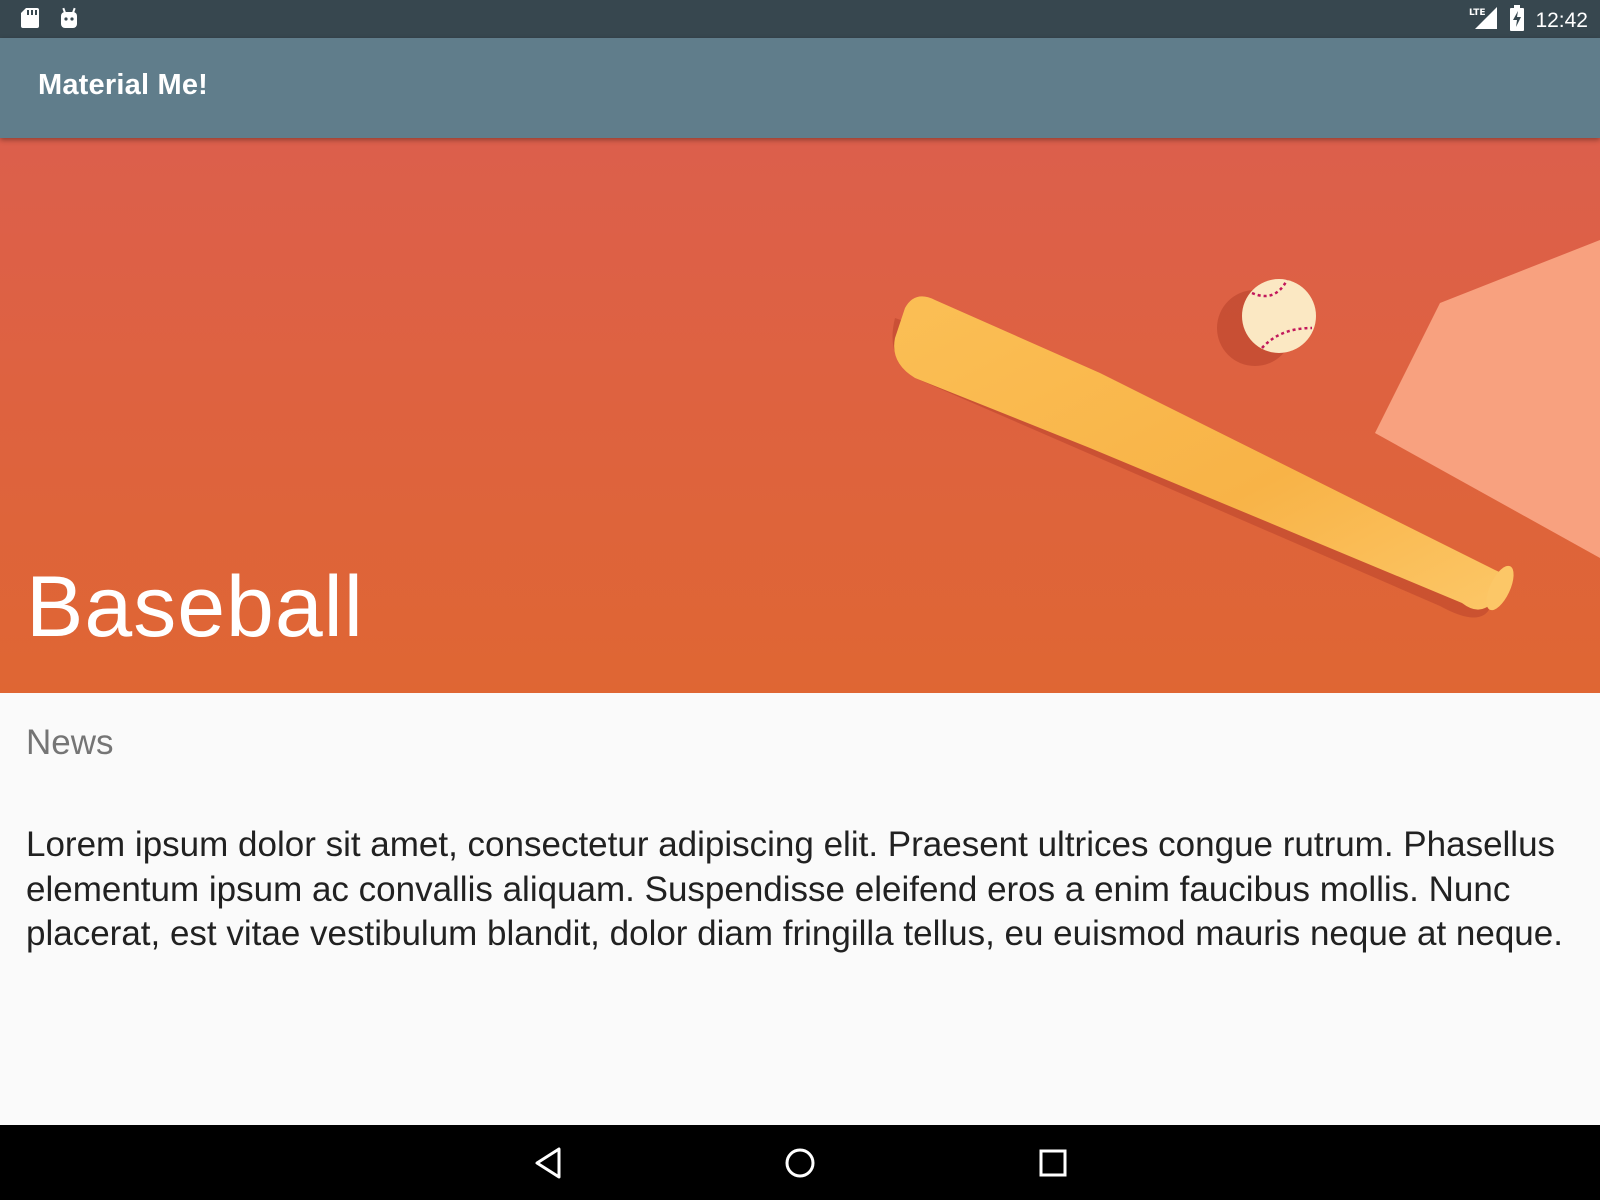  Describe the element at coordinates (1561, 20) in the screenshot. I see `status-time: 12:42` at that location.